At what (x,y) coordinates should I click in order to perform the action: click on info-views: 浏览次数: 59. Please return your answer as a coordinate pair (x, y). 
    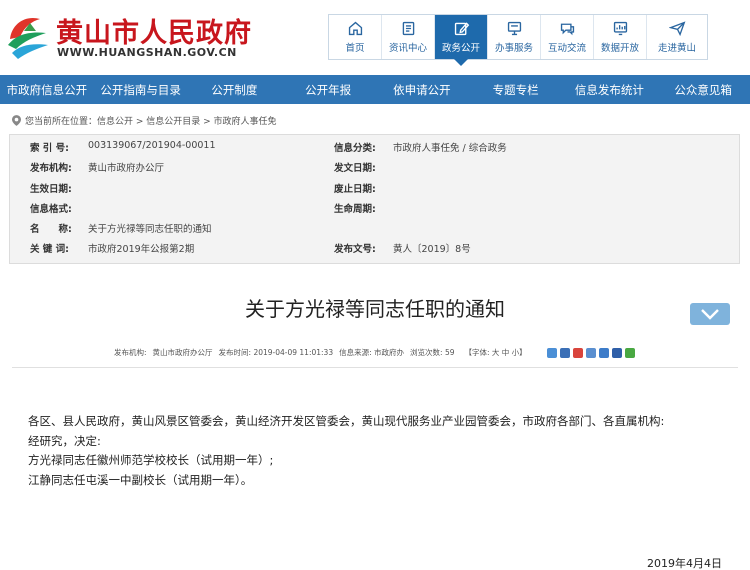
    Looking at the image, I should click on (432, 352).